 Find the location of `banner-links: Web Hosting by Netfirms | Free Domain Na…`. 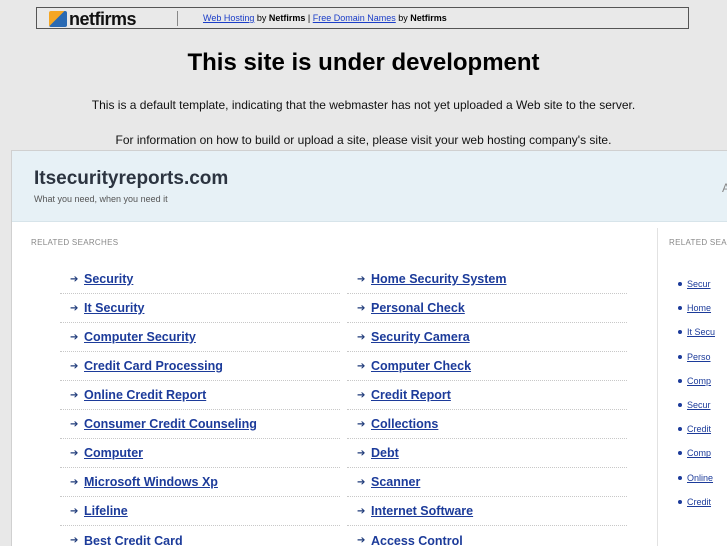

banner-links: Web Hosting by Netfirms | Free Domain Na… is located at coordinates (325, 18).